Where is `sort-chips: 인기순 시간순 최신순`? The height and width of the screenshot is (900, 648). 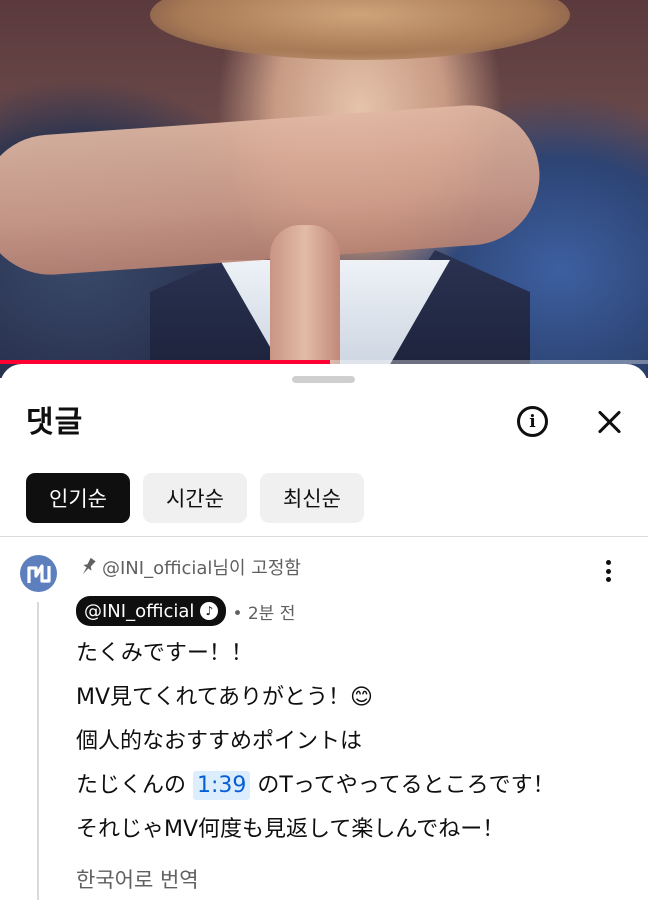 sort-chips: 인기순 시간순 최신순 is located at coordinates (195, 498).